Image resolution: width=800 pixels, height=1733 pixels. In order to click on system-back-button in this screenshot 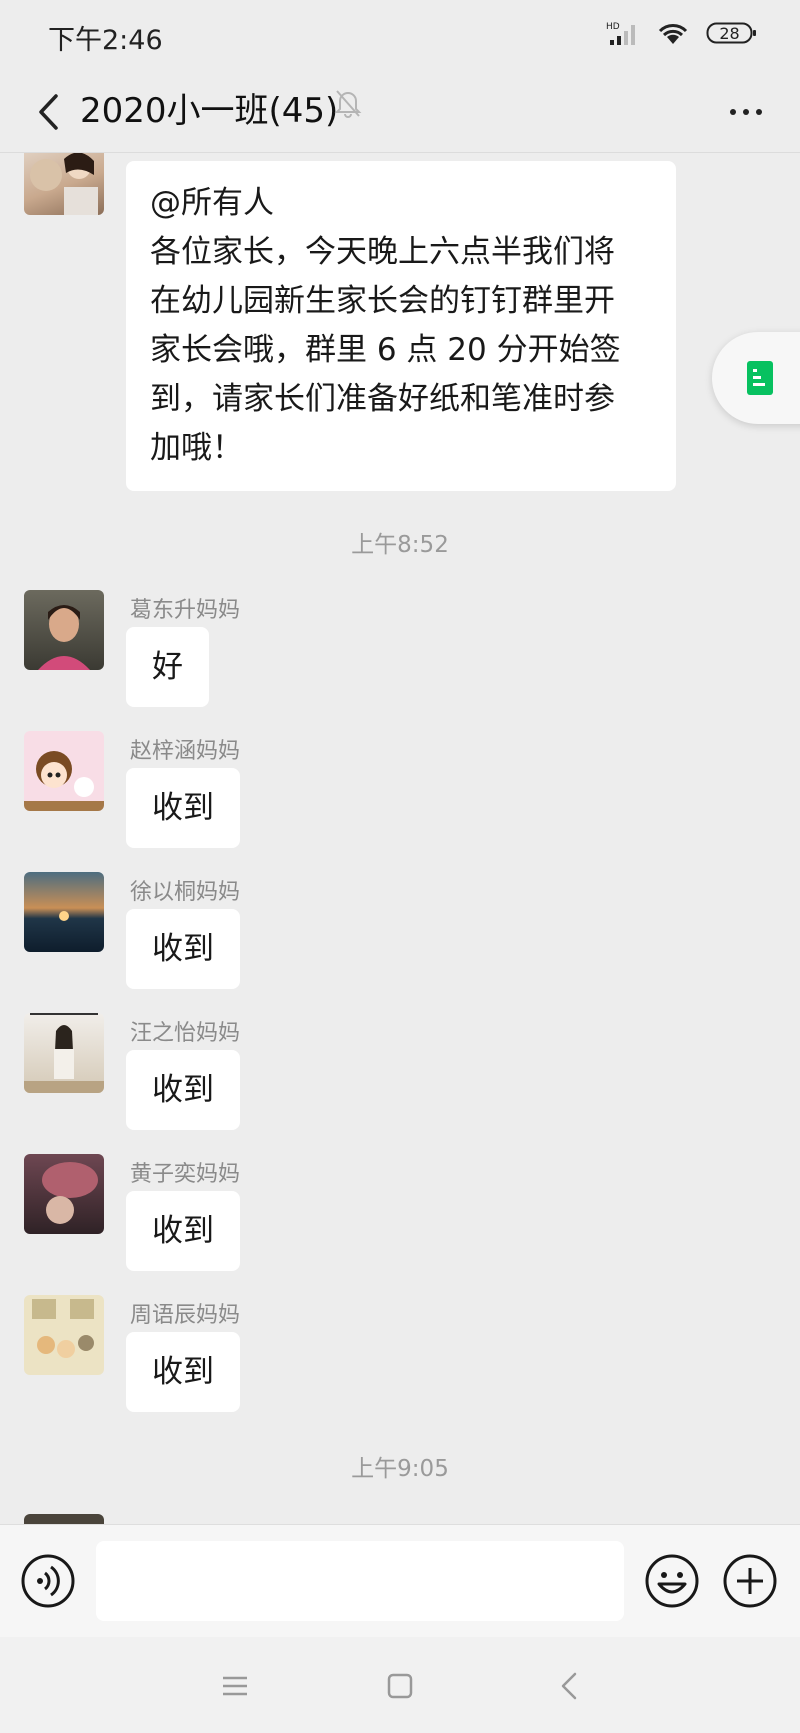, I will do `click(569, 1686)`.